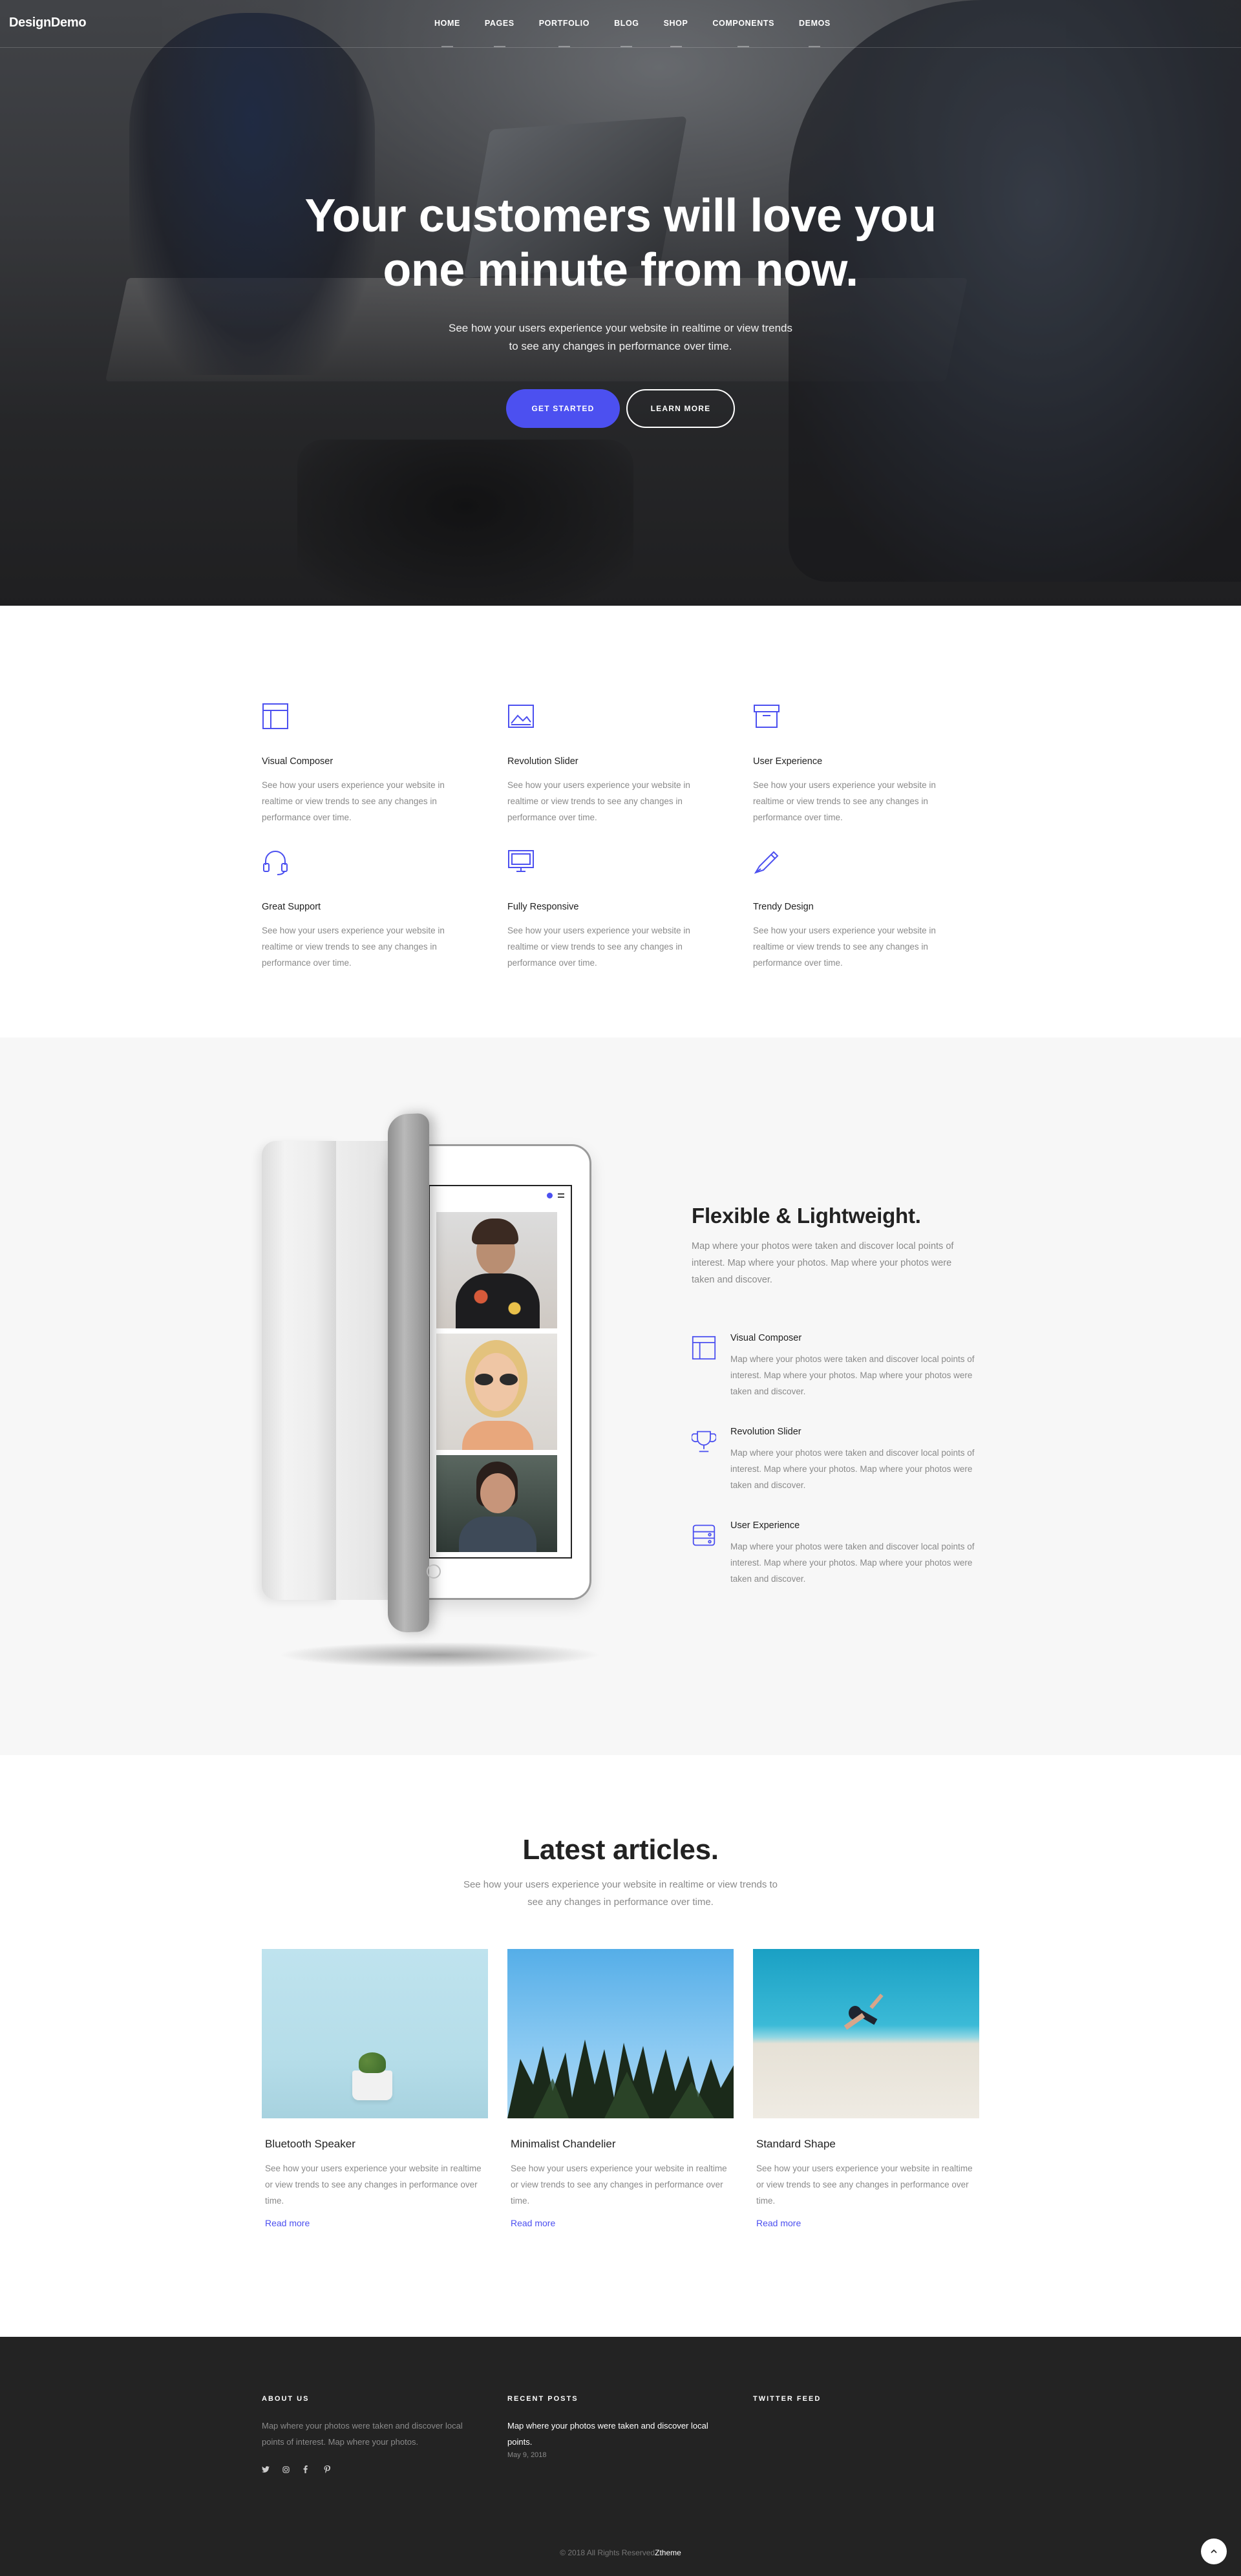  What do you see at coordinates (680, 408) in the screenshot?
I see `learn-more-button: LEARN MORE` at bounding box center [680, 408].